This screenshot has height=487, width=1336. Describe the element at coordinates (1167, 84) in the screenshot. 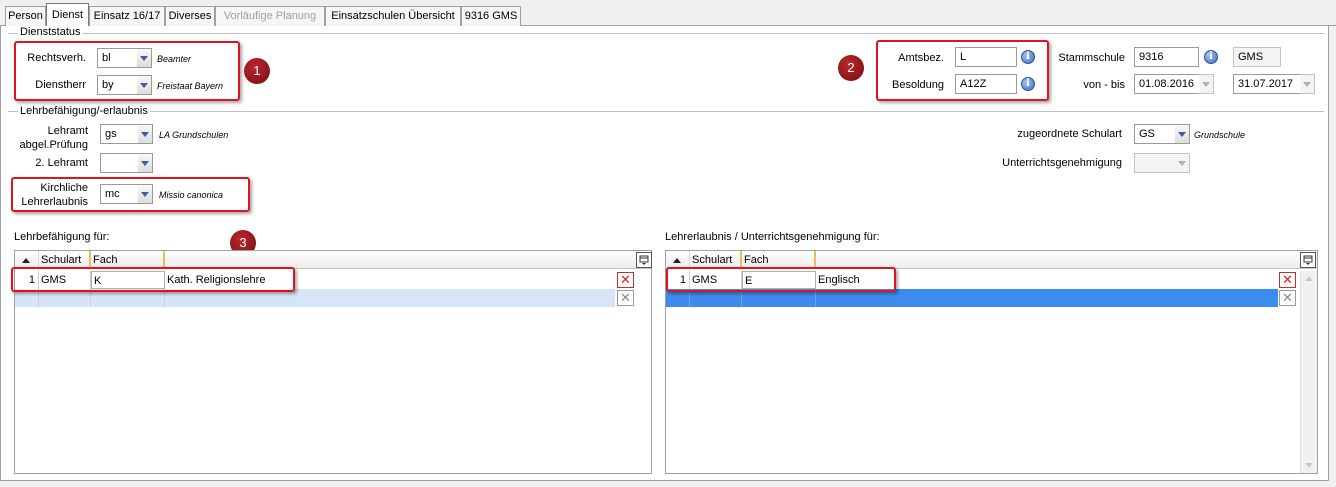

I see `von-date-field: 01.08.2016` at that location.